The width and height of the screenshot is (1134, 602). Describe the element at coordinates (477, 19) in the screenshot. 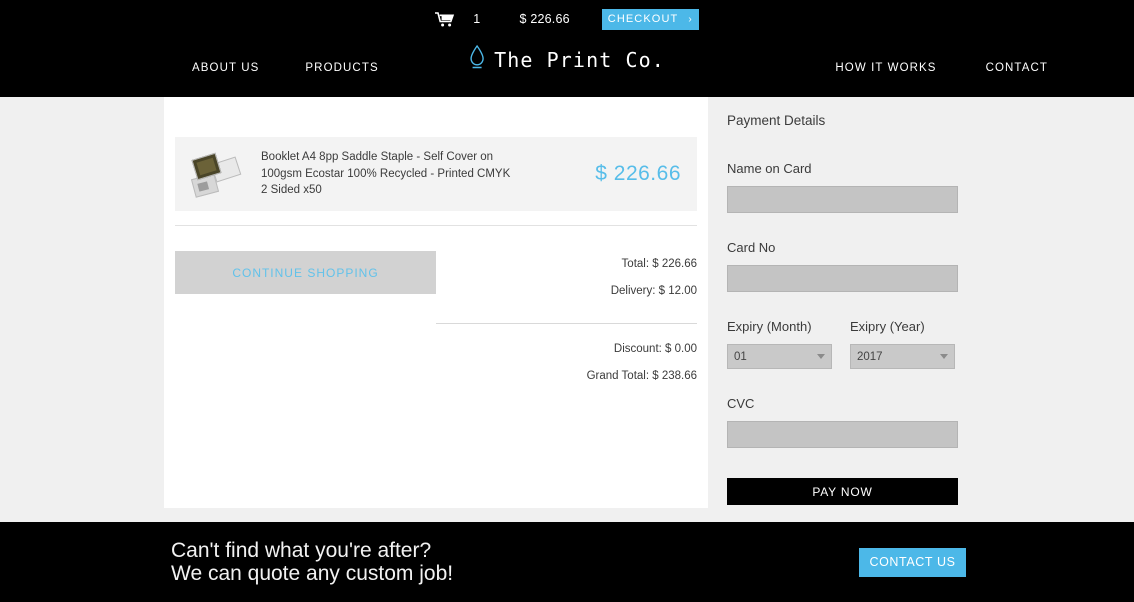

I see `cart-quantity: 1` at that location.